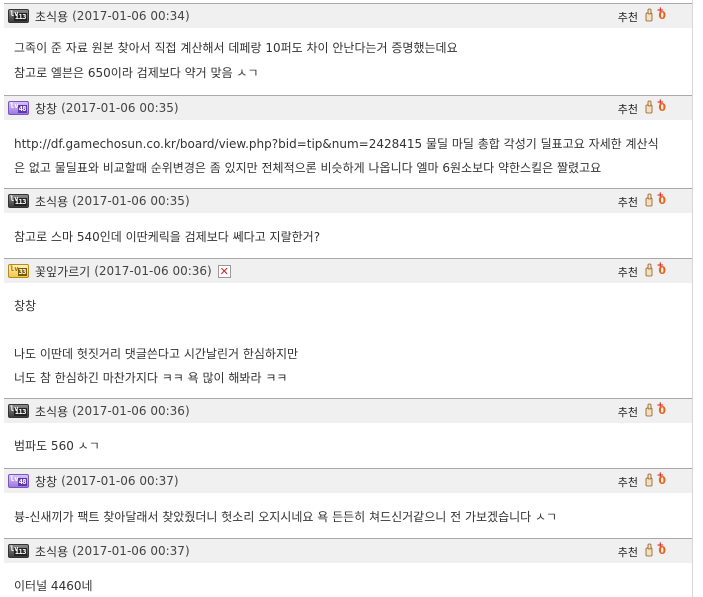  I want to click on comment-line: 나도 이딴데 헛짓거리 댓글쓴다고 시간날린거 한심하지만, so click(156, 354).